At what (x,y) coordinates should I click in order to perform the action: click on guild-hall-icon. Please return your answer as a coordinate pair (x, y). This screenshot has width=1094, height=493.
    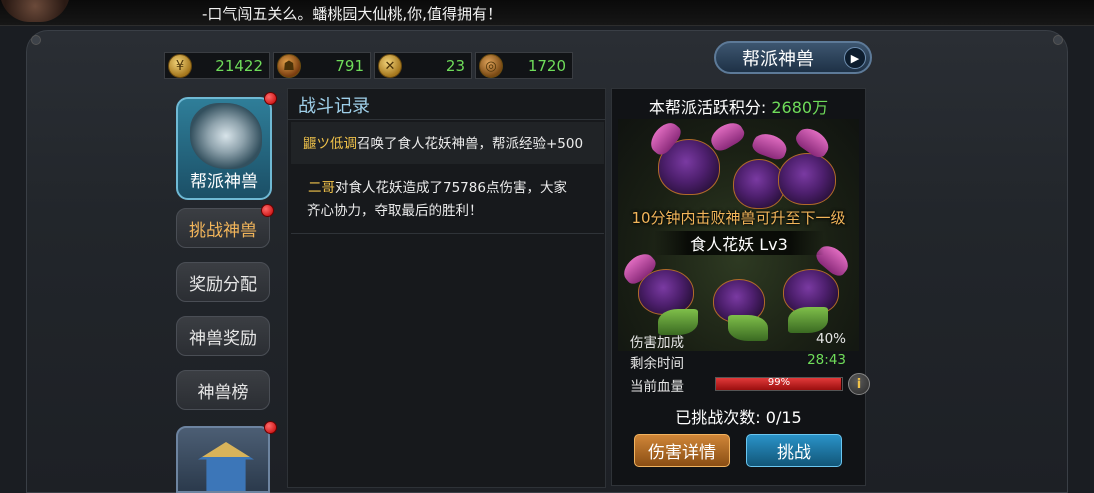
    Looking at the image, I should click on (226, 466).